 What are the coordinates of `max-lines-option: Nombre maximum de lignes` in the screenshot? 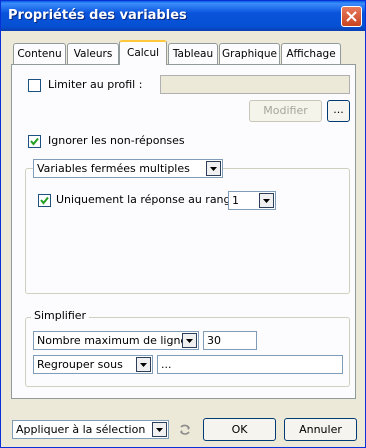 It's located at (115, 340).